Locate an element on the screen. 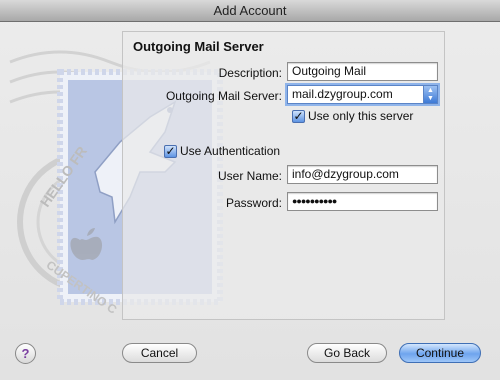 This screenshot has width=500, height=380. outgoing-server-label: Outgoing Mail Server: is located at coordinates (223, 96).